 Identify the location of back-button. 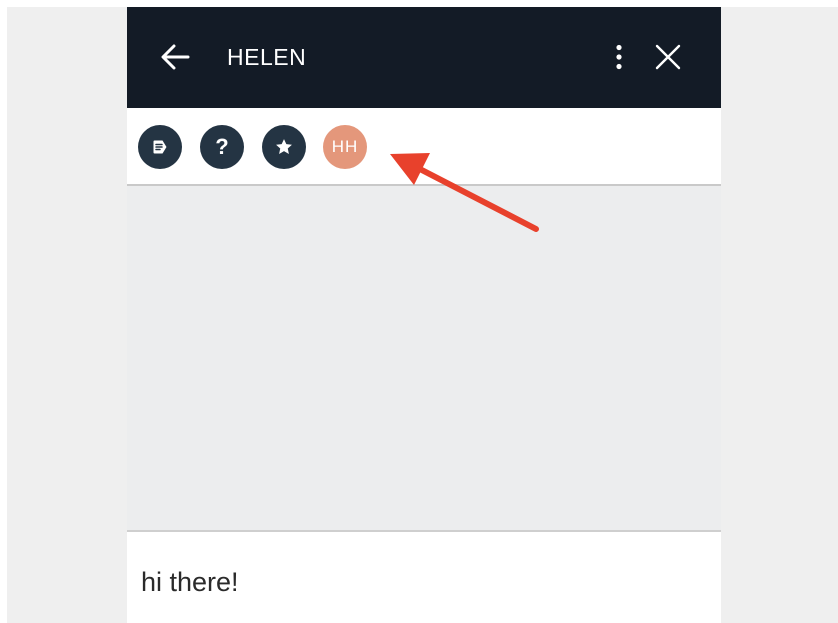
(175, 57).